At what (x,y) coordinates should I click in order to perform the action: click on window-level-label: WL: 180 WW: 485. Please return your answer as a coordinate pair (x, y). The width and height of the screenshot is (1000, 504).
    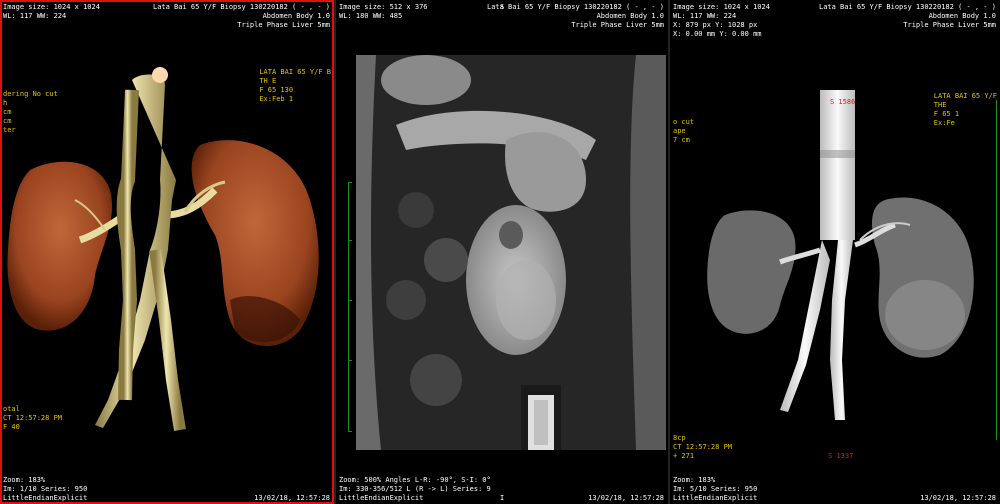
    Looking at the image, I should click on (371, 16).